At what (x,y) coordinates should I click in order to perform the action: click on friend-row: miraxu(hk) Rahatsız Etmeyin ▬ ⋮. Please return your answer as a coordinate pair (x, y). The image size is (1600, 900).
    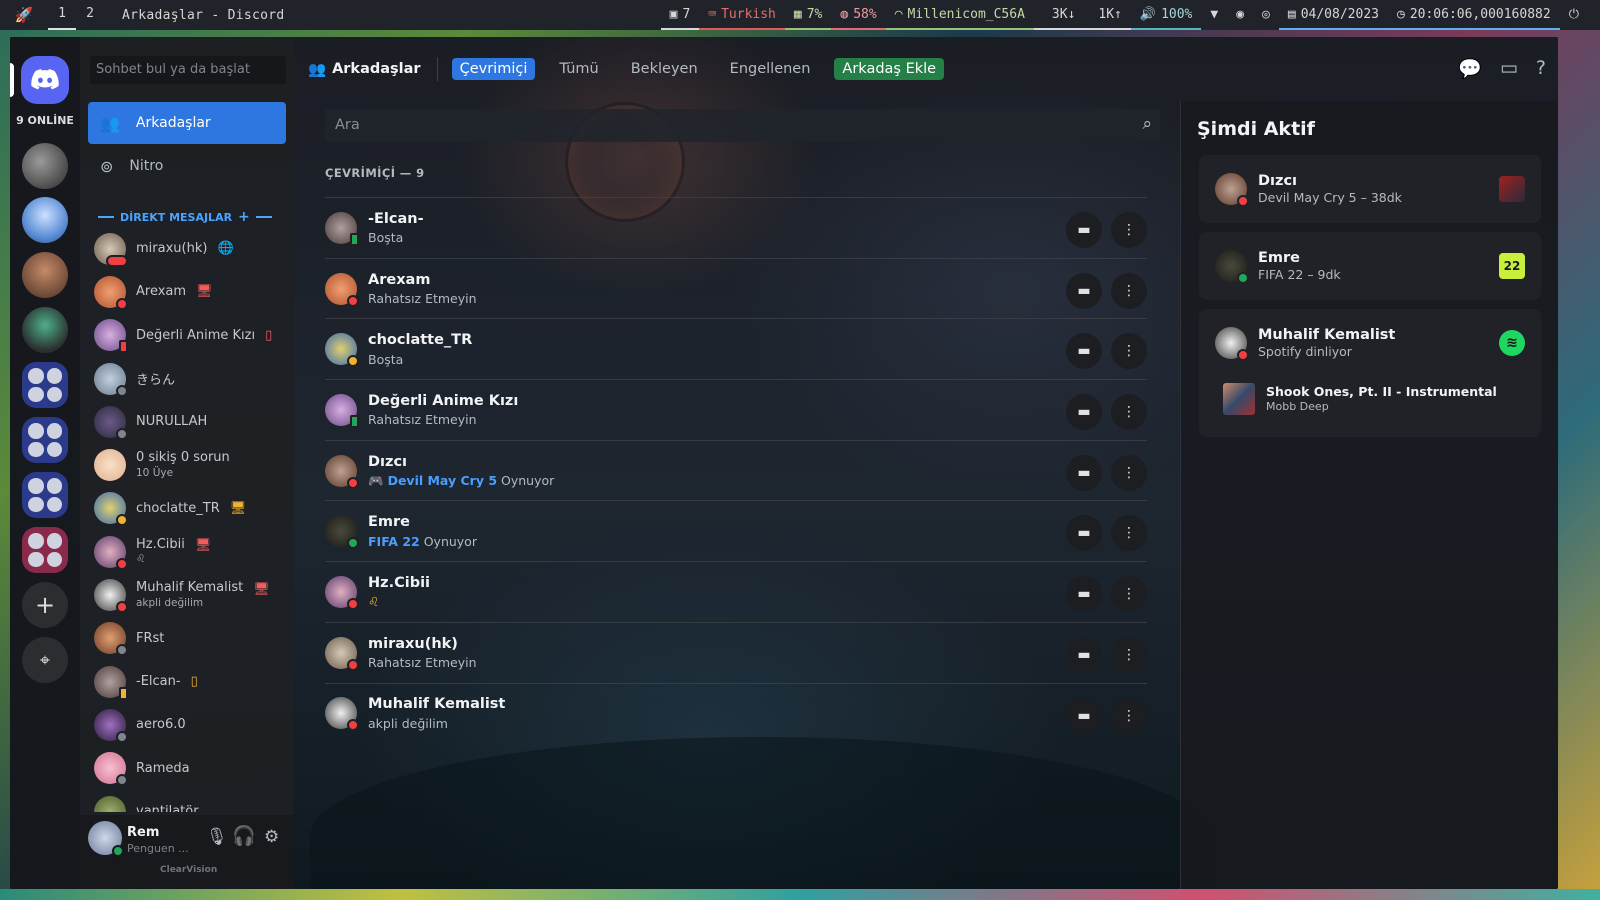
    Looking at the image, I should click on (736, 652).